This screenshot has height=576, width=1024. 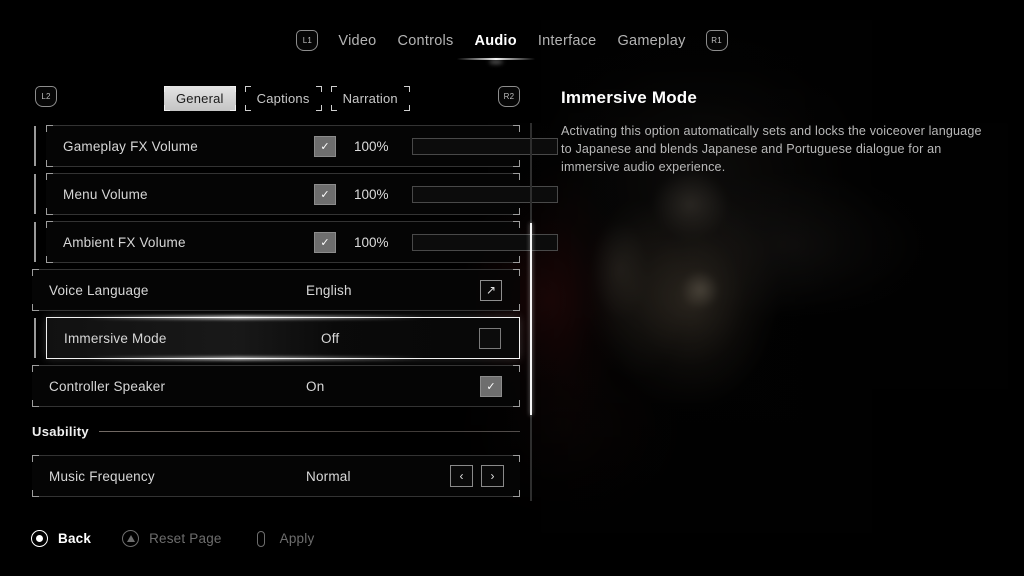 I want to click on footer-action-reset-page: Reset Page, so click(x=171, y=538).